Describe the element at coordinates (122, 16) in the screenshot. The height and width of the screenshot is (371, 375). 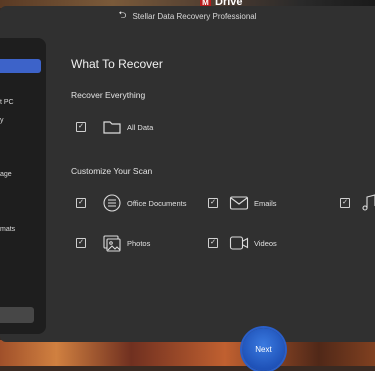
I see `back-arrow-icon: ⮌` at that location.